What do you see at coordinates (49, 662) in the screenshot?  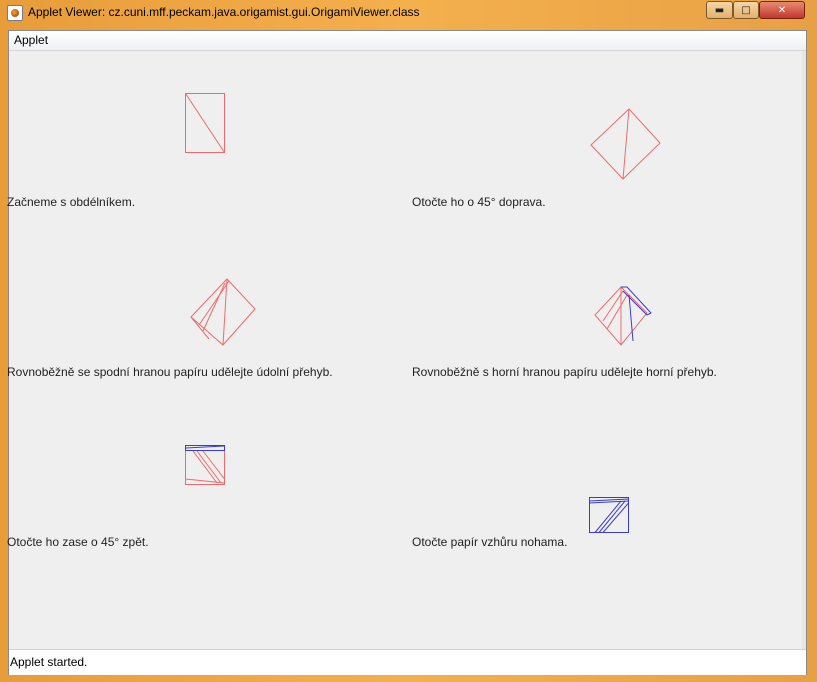 I see `status-text: Applet started.` at bounding box center [49, 662].